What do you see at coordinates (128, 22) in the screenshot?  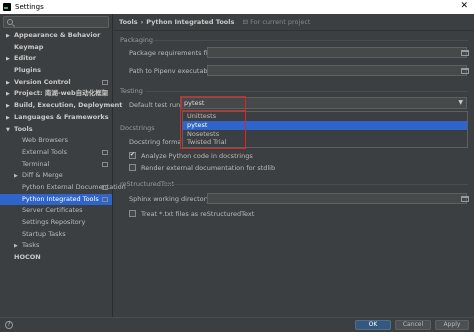 I see `breadcrumb-root: Tools` at bounding box center [128, 22].